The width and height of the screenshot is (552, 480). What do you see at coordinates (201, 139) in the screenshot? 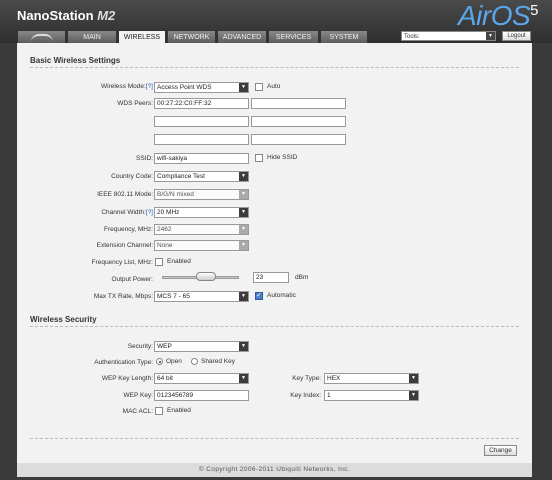
I see `wds-peer-5-input` at bounding box center [201, 139].